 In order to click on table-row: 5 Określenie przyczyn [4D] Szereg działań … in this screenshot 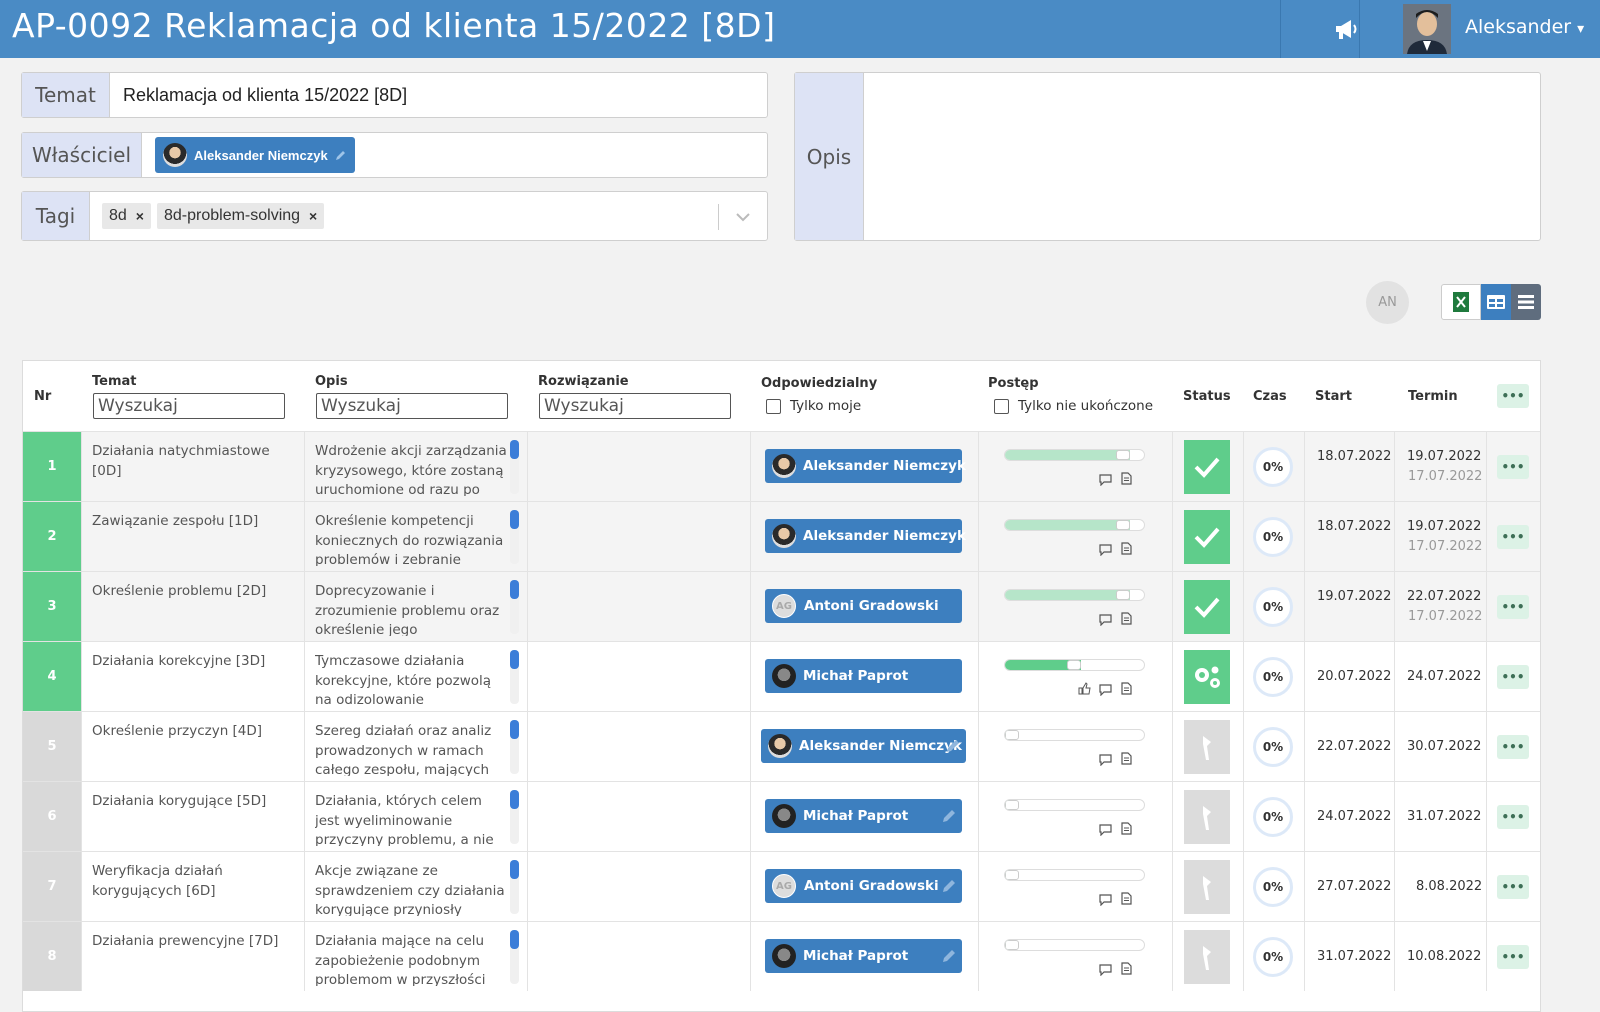, I will do `click(781, 746)`.